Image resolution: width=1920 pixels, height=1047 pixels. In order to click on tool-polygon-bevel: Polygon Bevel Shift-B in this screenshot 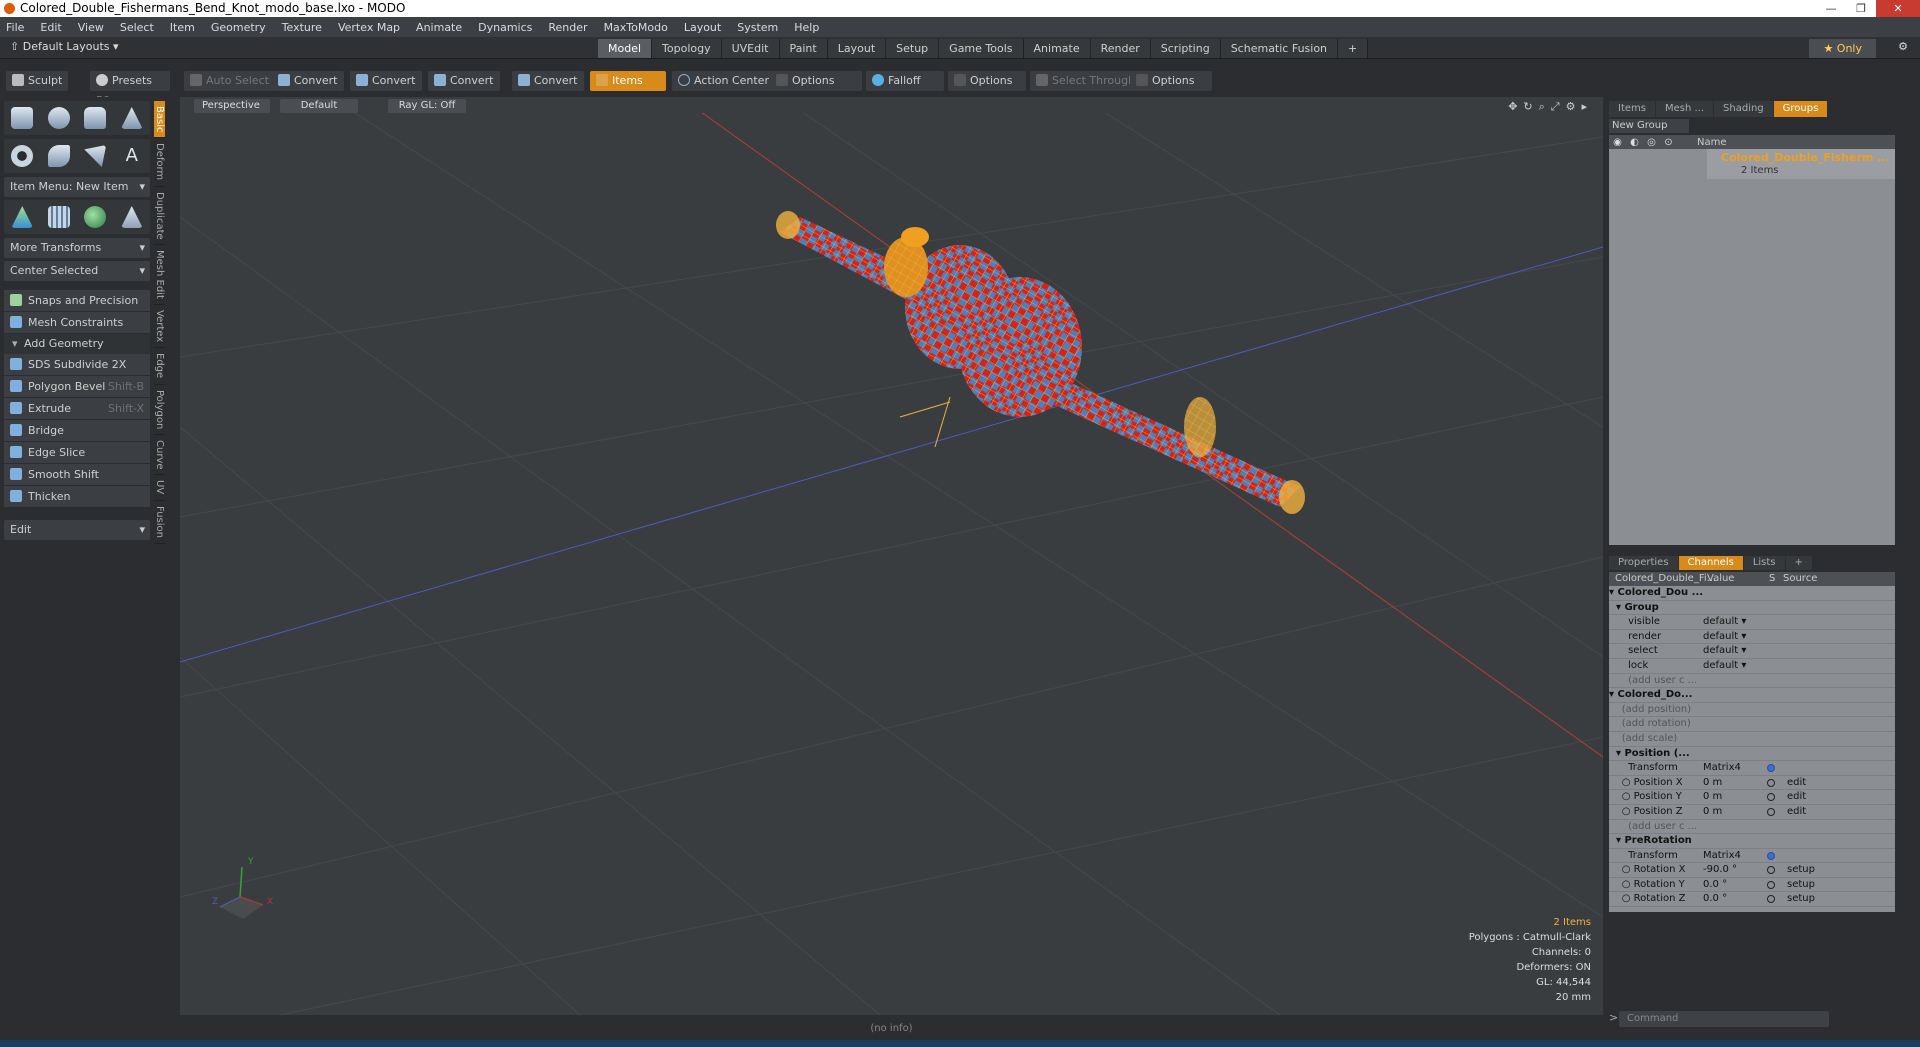, I will do `click(77, 386)`.